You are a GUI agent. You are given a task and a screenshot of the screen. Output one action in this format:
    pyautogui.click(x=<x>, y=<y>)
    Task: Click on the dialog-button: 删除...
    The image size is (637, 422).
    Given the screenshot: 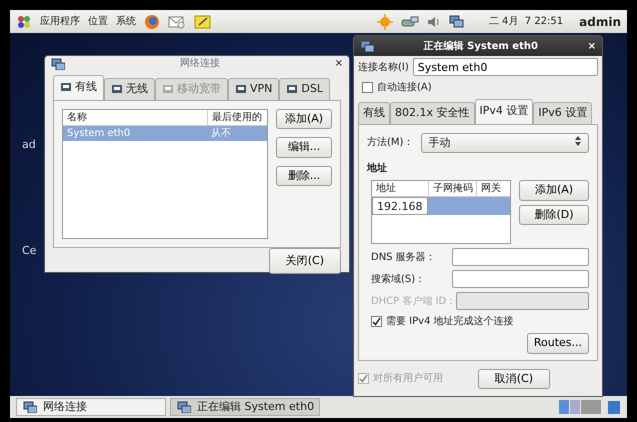 What is the action you would take?
    pyautogui.click(x=304, y=176)
    